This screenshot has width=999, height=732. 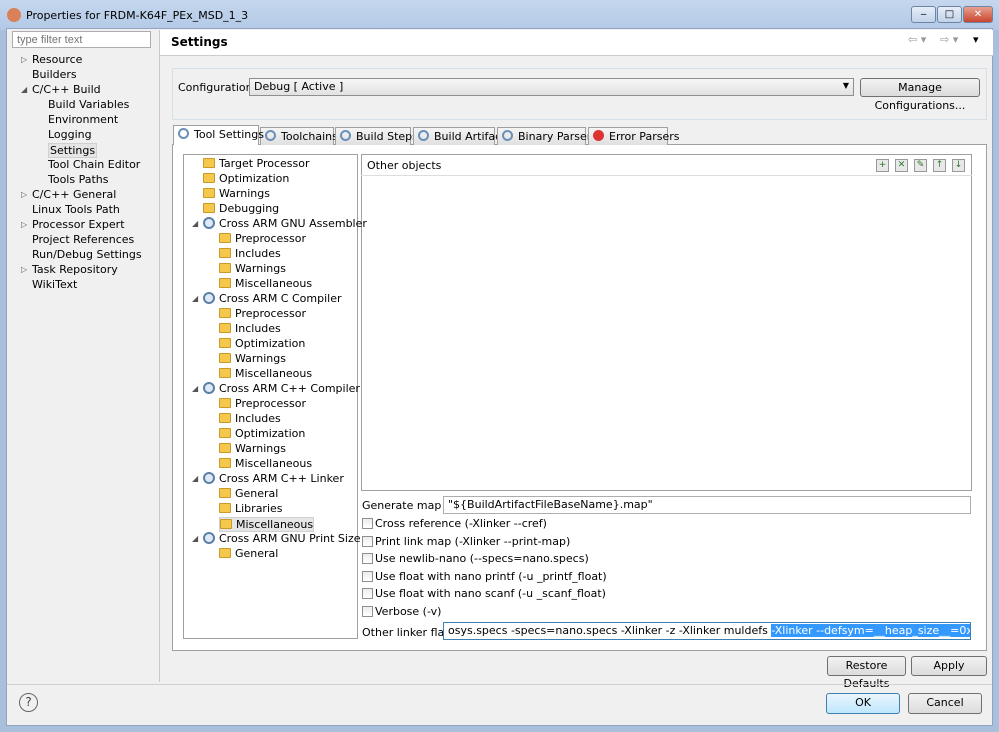 What do you see at coordinates (459, 136) in the screenshot?
I see `tab-build-artifact: Build Artifact` at bounding box center [459, 136].